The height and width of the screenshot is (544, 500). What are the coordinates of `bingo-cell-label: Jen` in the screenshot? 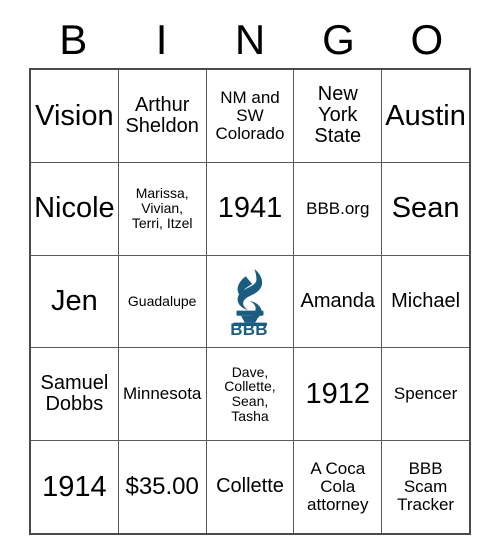 It's located at (74, 301).